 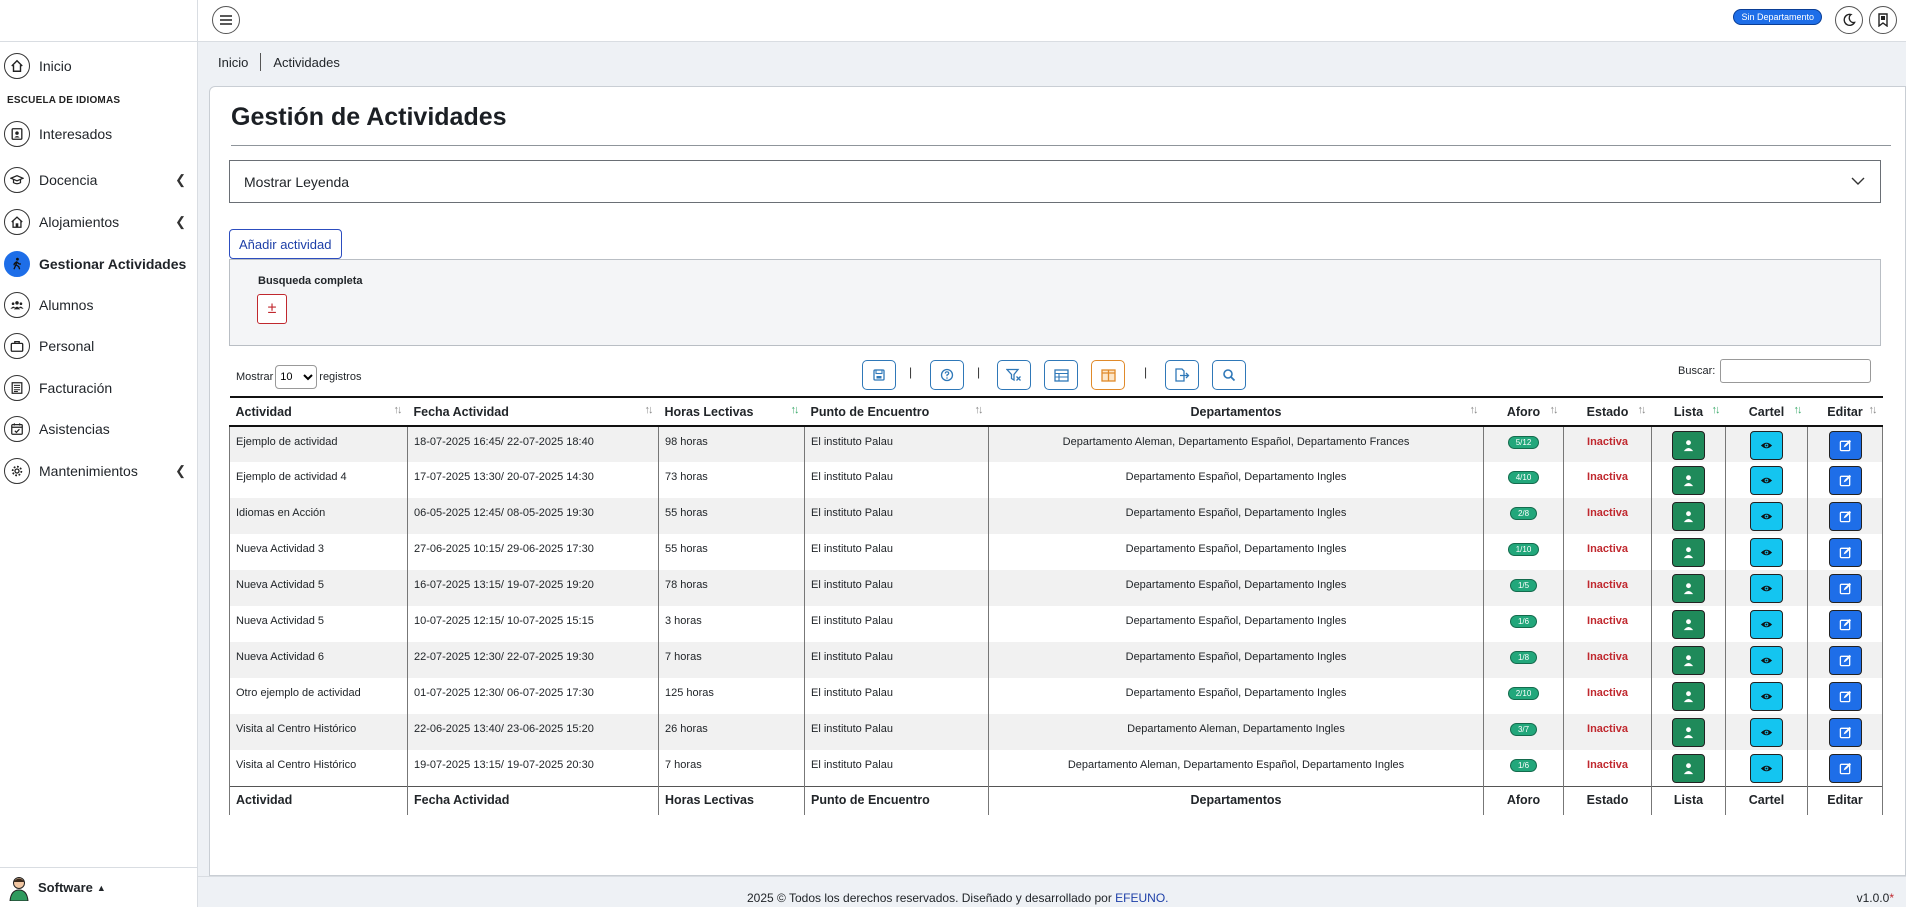 I want to click on cell-editar, so click(x=1845, y=516).